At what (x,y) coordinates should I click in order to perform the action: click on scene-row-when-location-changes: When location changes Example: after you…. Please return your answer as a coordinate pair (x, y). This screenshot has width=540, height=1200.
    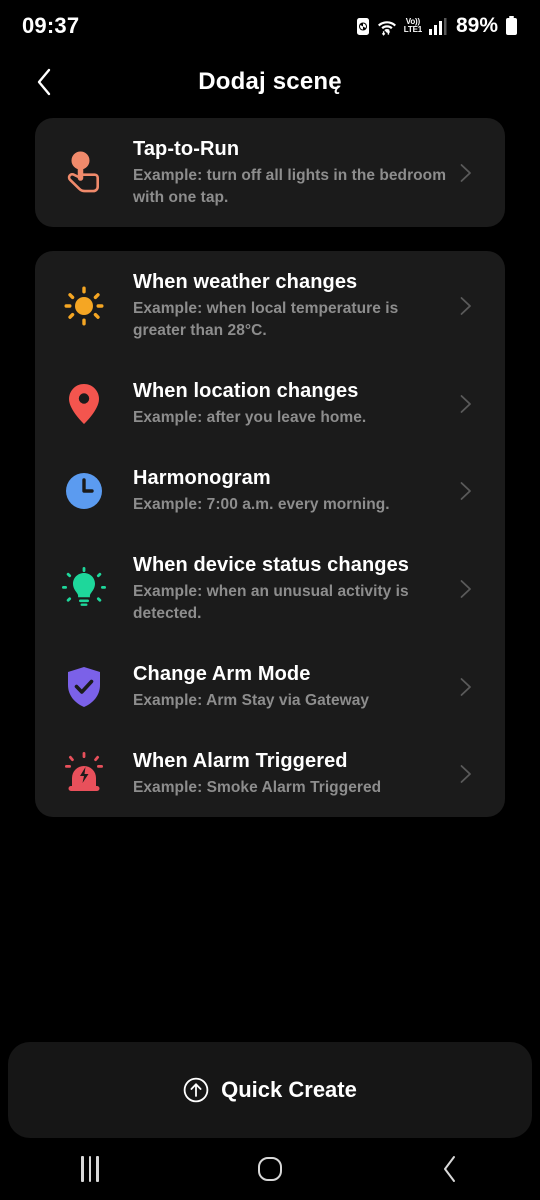
    Looking at the image, I should click on (270, 403).